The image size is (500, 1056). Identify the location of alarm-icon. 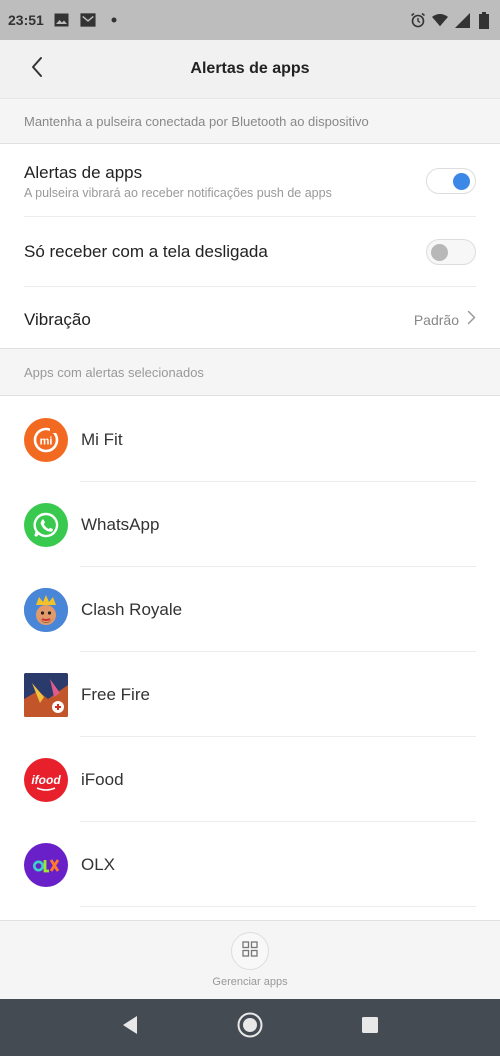
(418, 20).